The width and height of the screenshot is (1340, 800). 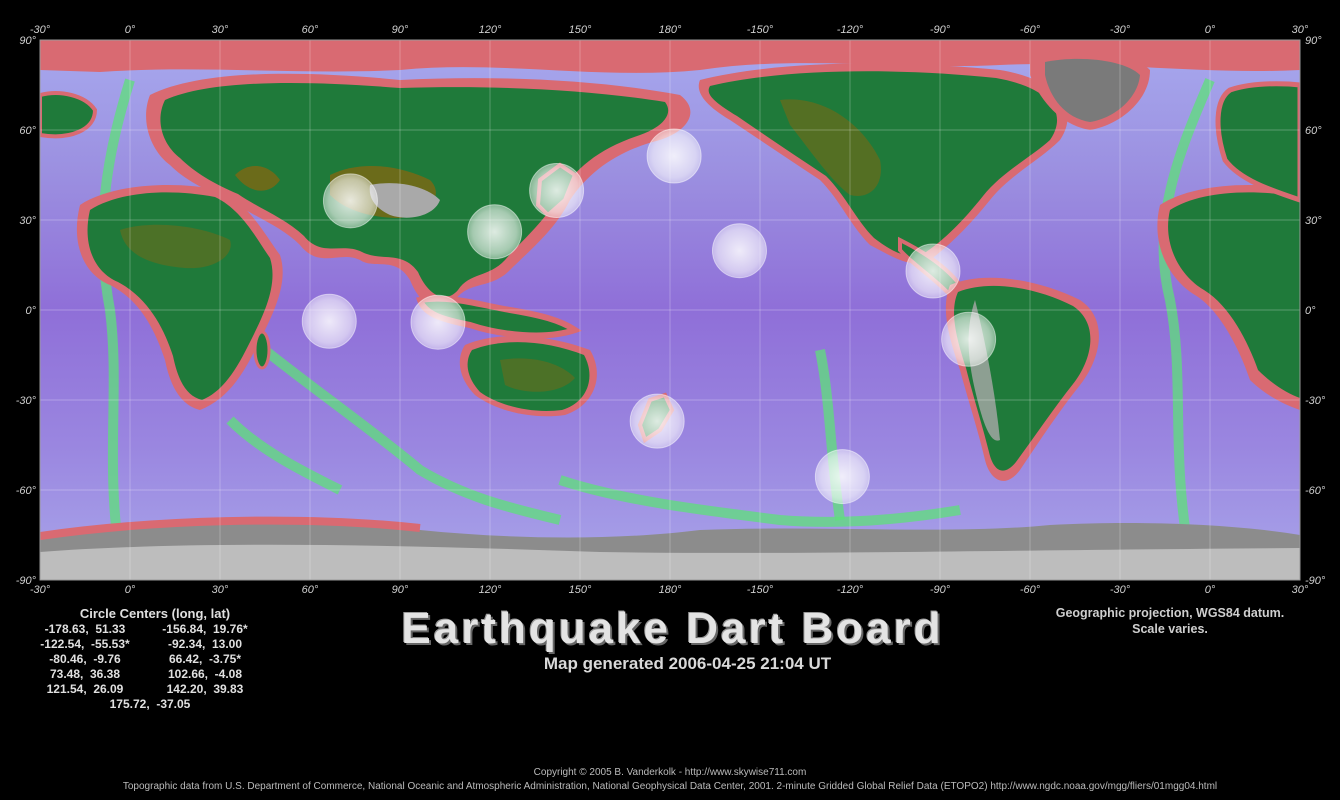 I want to click on lat-label-right: 90°, so click(x=1313, y=41).